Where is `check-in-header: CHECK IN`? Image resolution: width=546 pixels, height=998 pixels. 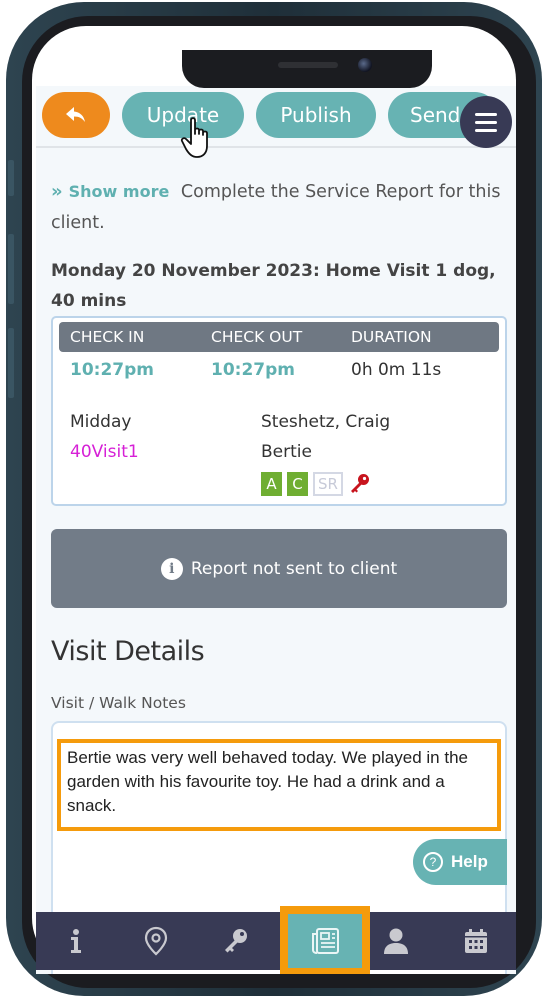
check-in-header: CHECK IN is located at coordinates (107, 337).